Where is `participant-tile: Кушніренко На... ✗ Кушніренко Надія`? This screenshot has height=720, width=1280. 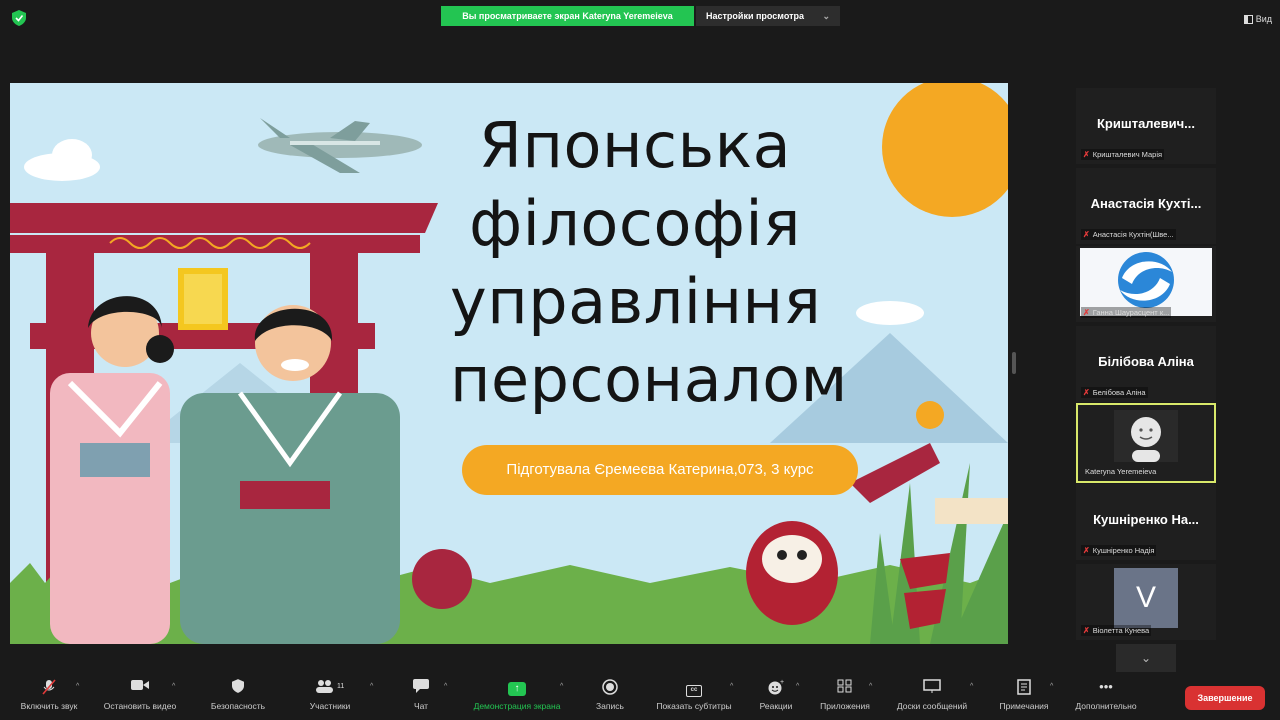
participant-tile: Кушніренко На... ✗ Кушніренко Надія is located at coordinates (1146, 522).